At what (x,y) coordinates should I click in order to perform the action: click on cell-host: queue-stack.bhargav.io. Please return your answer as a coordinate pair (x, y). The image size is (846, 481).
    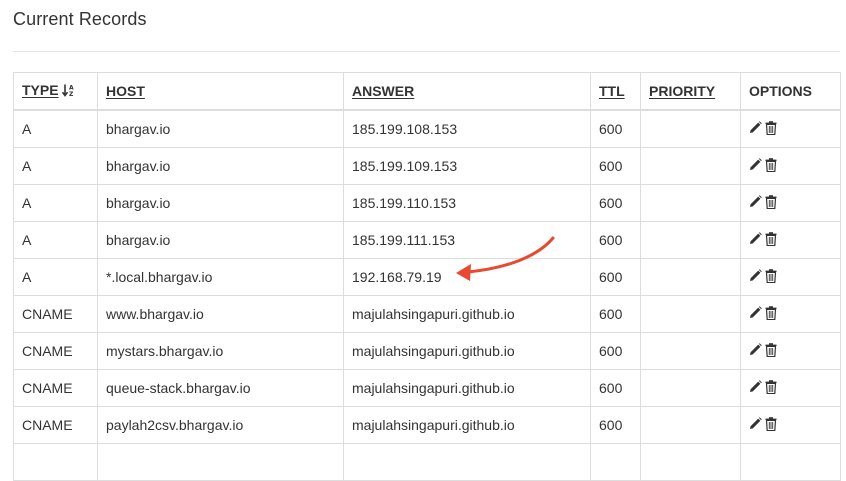
    Looking at the image, I should click on (220, 388).